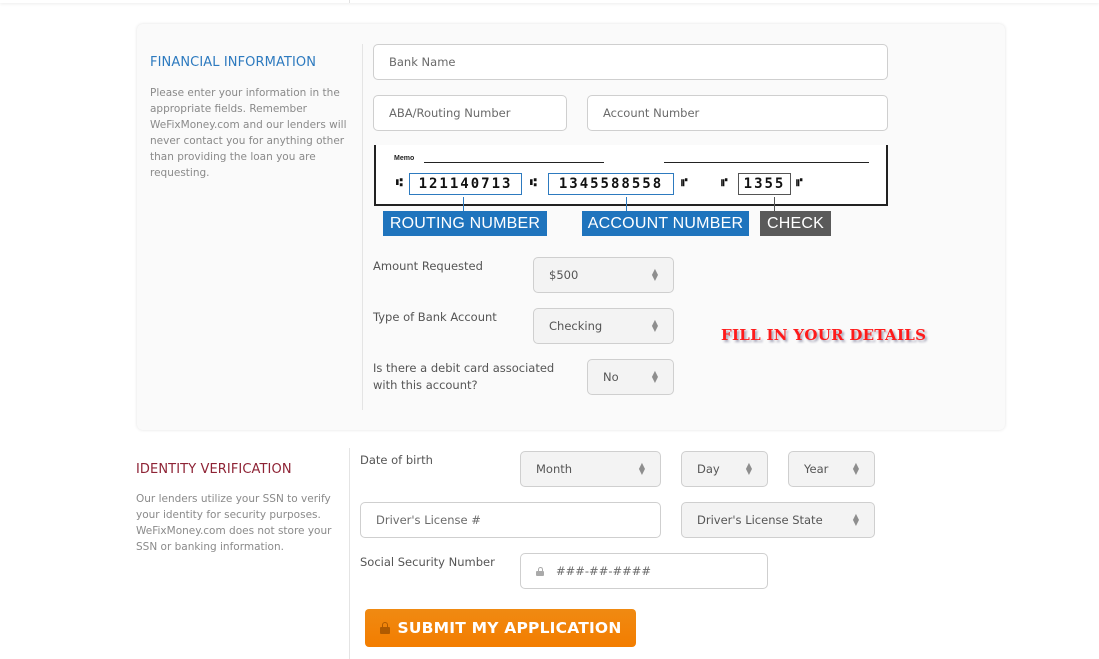 This screenshot has height=659, width=1099. What do you see at coordinates (611, 377) in the screenshot?
I see `debit-card-value: No` at bounding box center [611, 377].